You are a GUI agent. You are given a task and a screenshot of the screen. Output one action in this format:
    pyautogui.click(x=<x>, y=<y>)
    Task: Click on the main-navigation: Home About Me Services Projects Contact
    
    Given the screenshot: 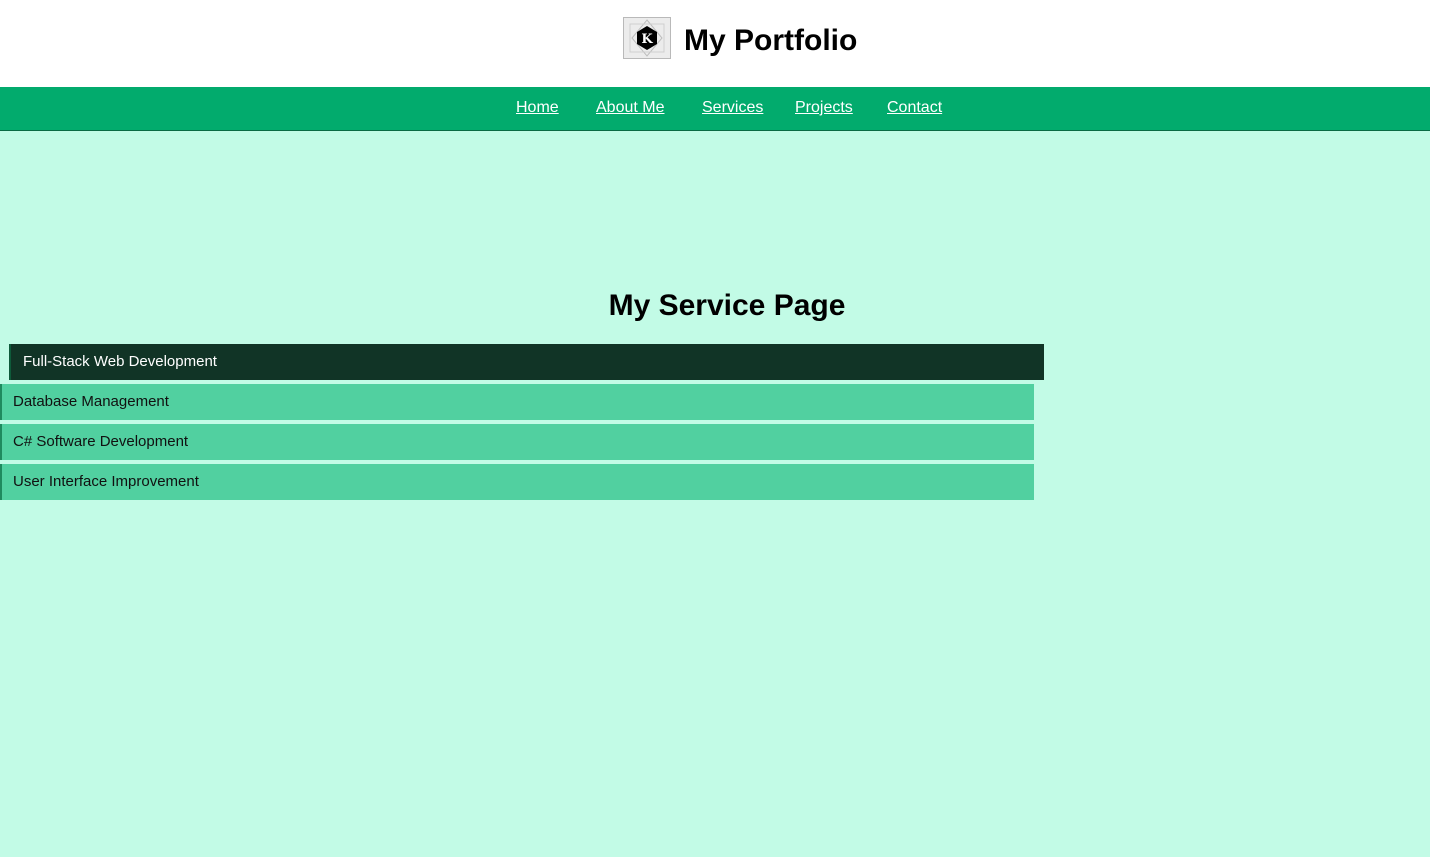 What is the action you would take?
    pyautogui.click(x=715, y=109)
    